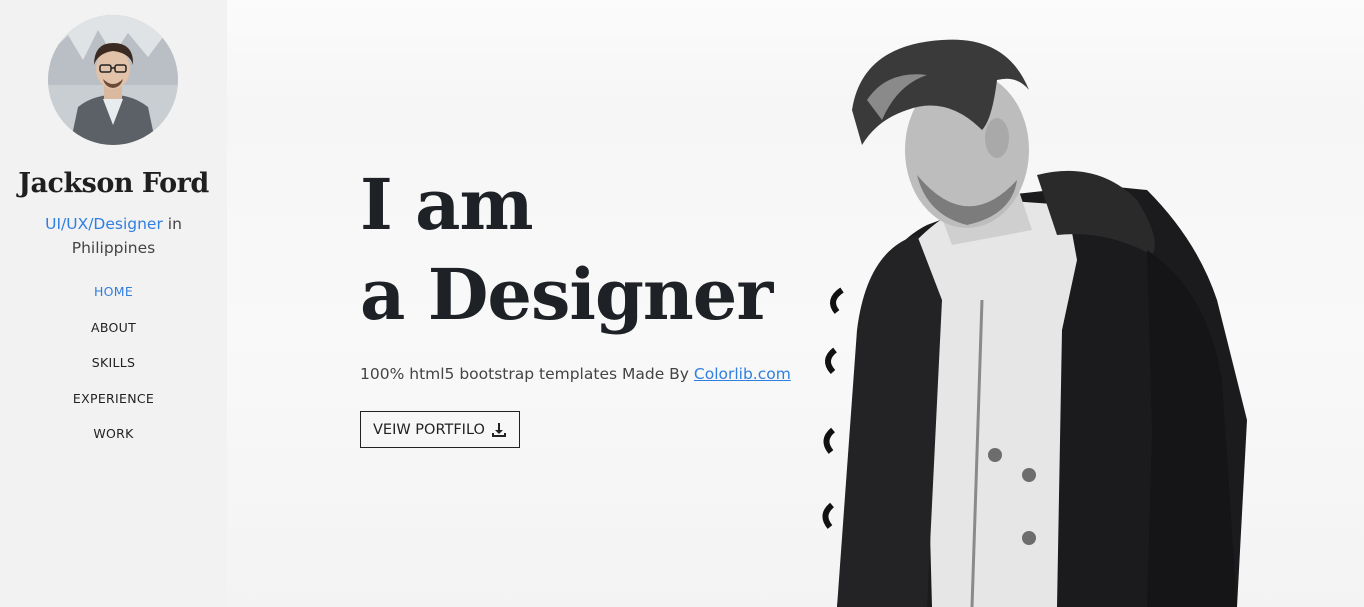 This screenshot has width=1364, height=607. Describe the element at coordinates (113, 236) in the screenshot. I see `profile-role: UI/UX/Designer in Philippines` at that location.